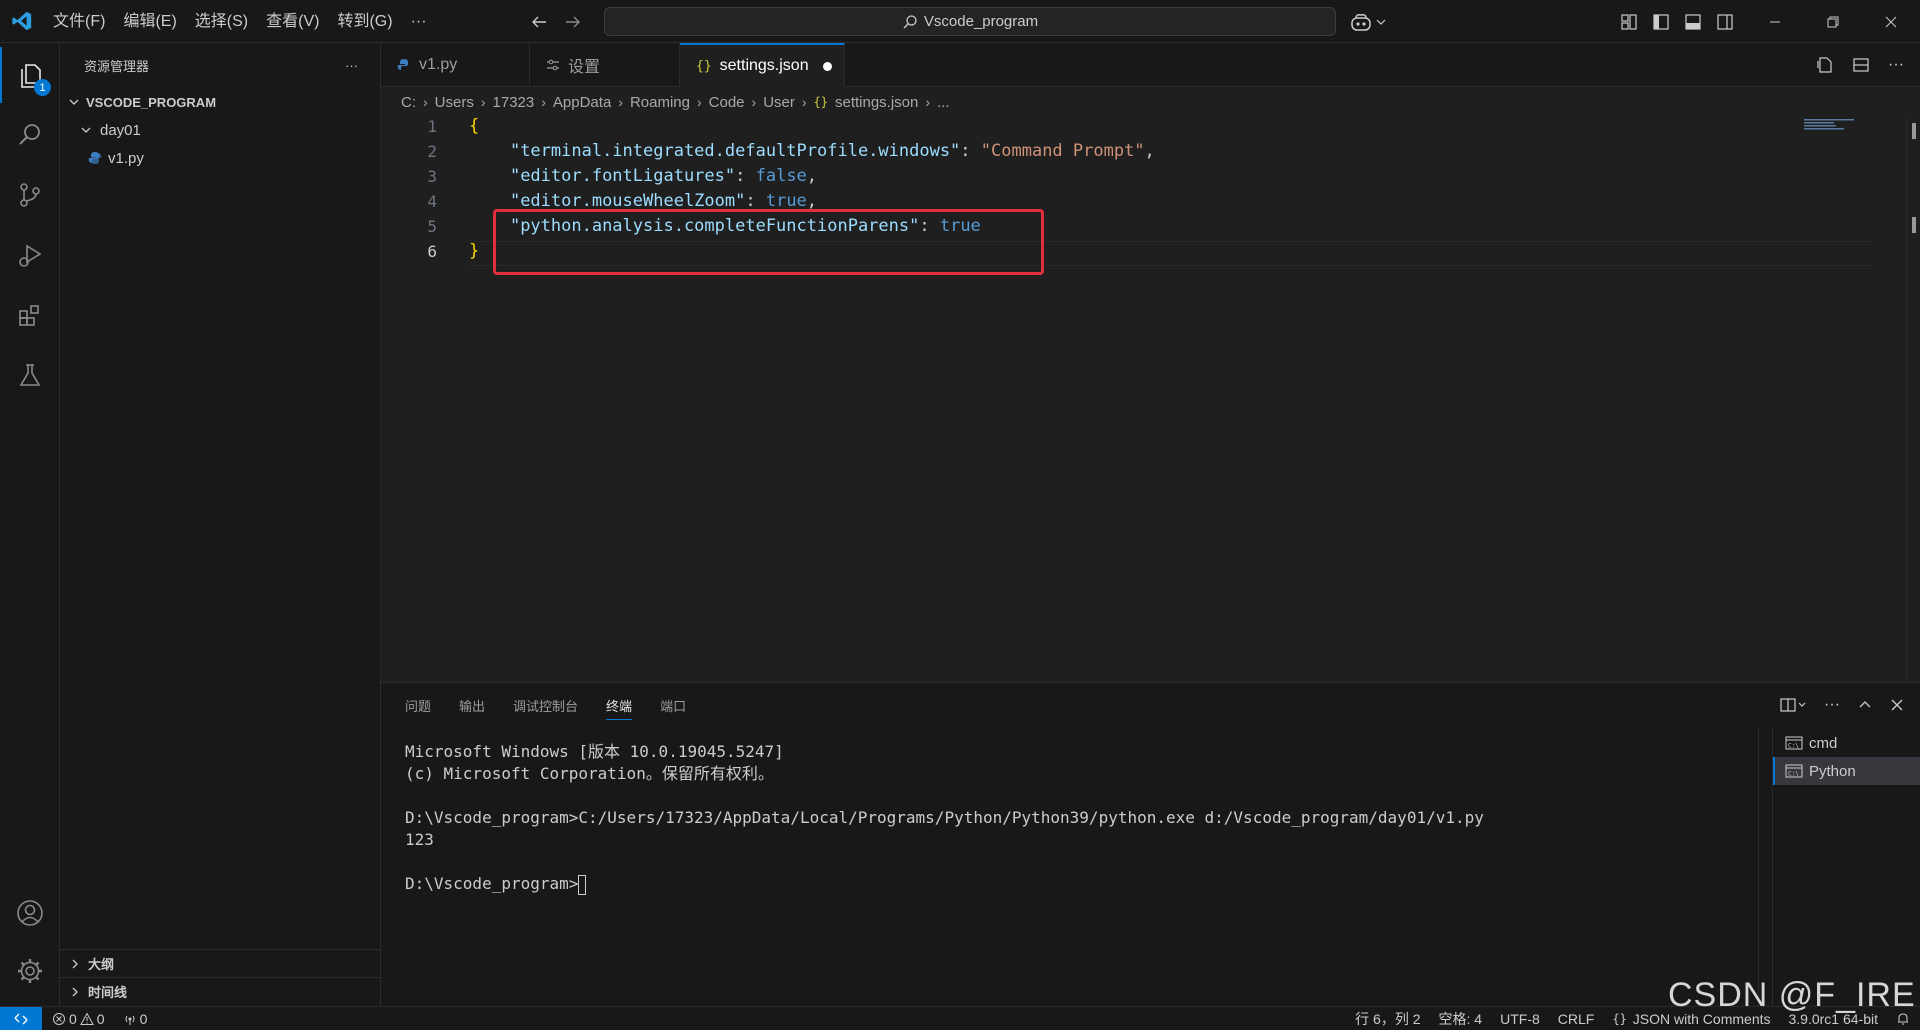 The width and height of the screenshot is (1920, 1030). What do you see at coordinates (1842, 705) in the screenshot?
I see `panel-actions: ···` at bounding box center [1842, 705].